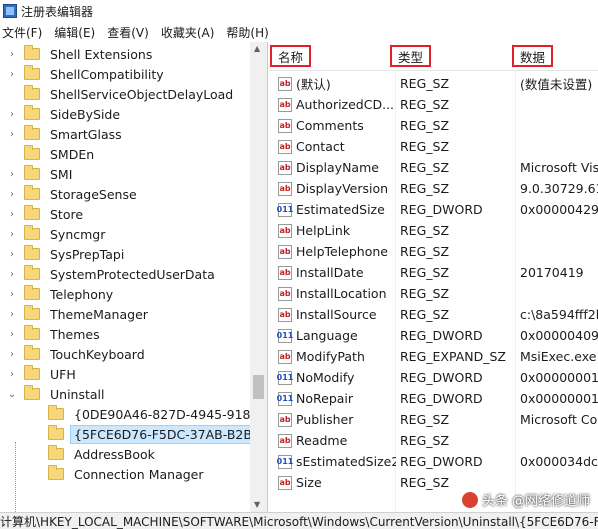 This screenshot has height=529, width=598. Describe the element at coordinates (119, 474) in the screenshot. I see `tree-item: Connection Manager` at that location.